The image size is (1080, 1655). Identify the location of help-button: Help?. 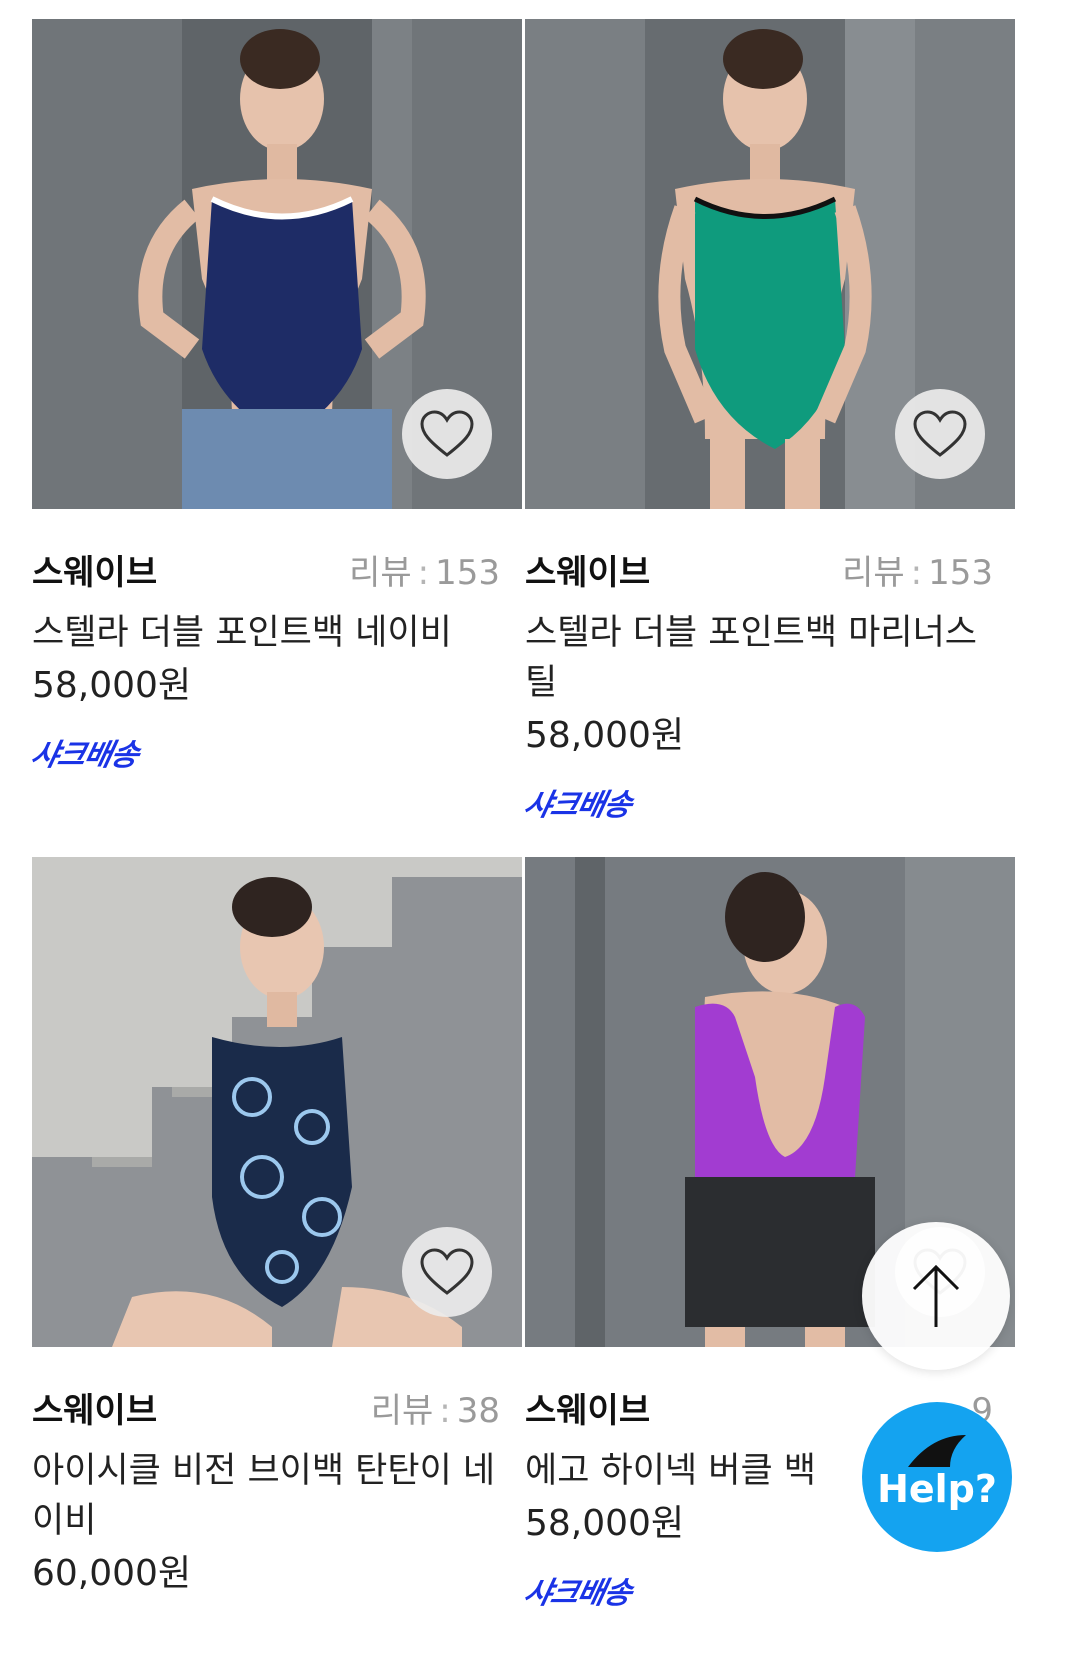
(937, 1477).